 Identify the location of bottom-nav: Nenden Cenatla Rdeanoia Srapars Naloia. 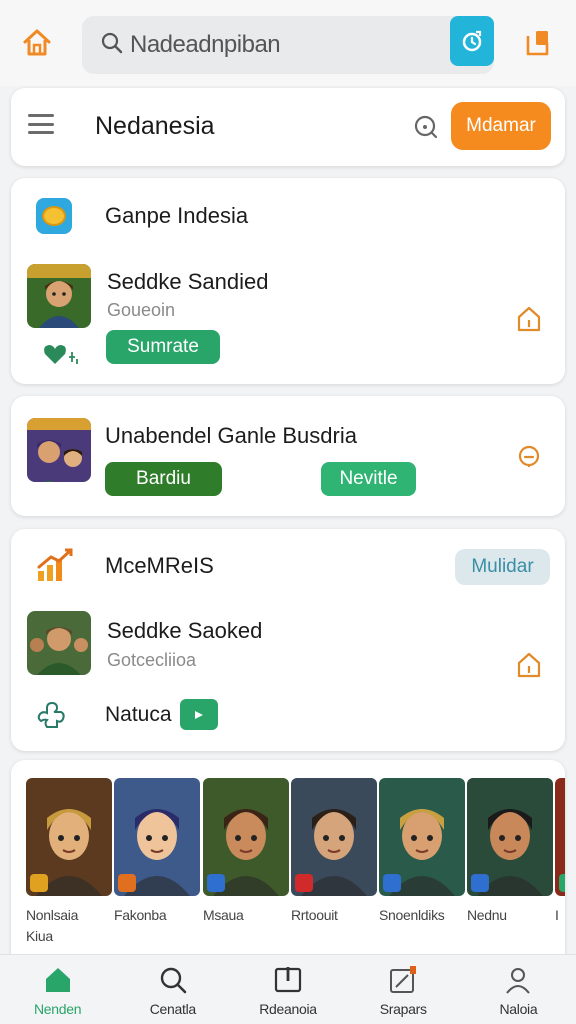
(288, 989).